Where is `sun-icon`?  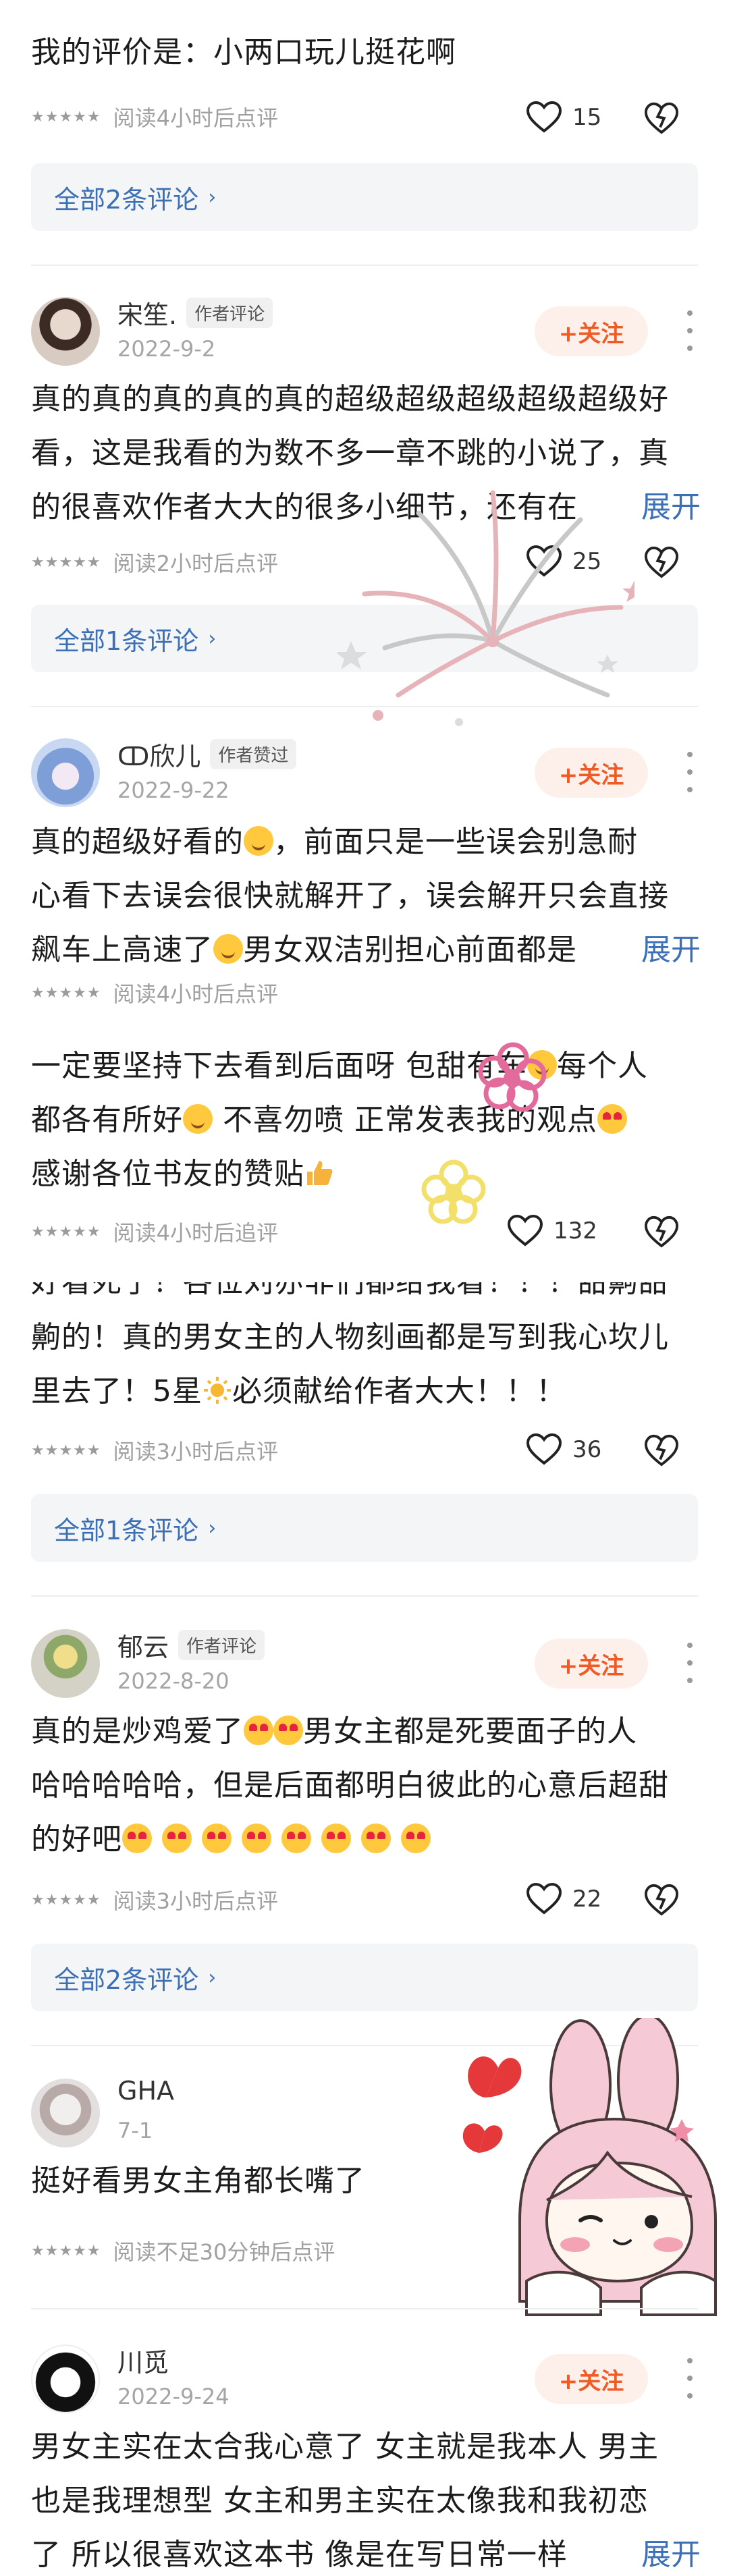 sun-icon is located at coordinates (218, 1390).